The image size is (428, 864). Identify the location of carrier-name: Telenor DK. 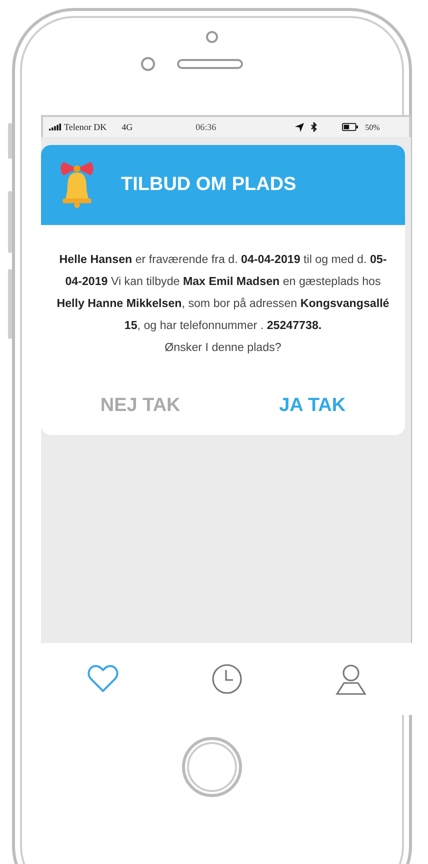
(85, 127).